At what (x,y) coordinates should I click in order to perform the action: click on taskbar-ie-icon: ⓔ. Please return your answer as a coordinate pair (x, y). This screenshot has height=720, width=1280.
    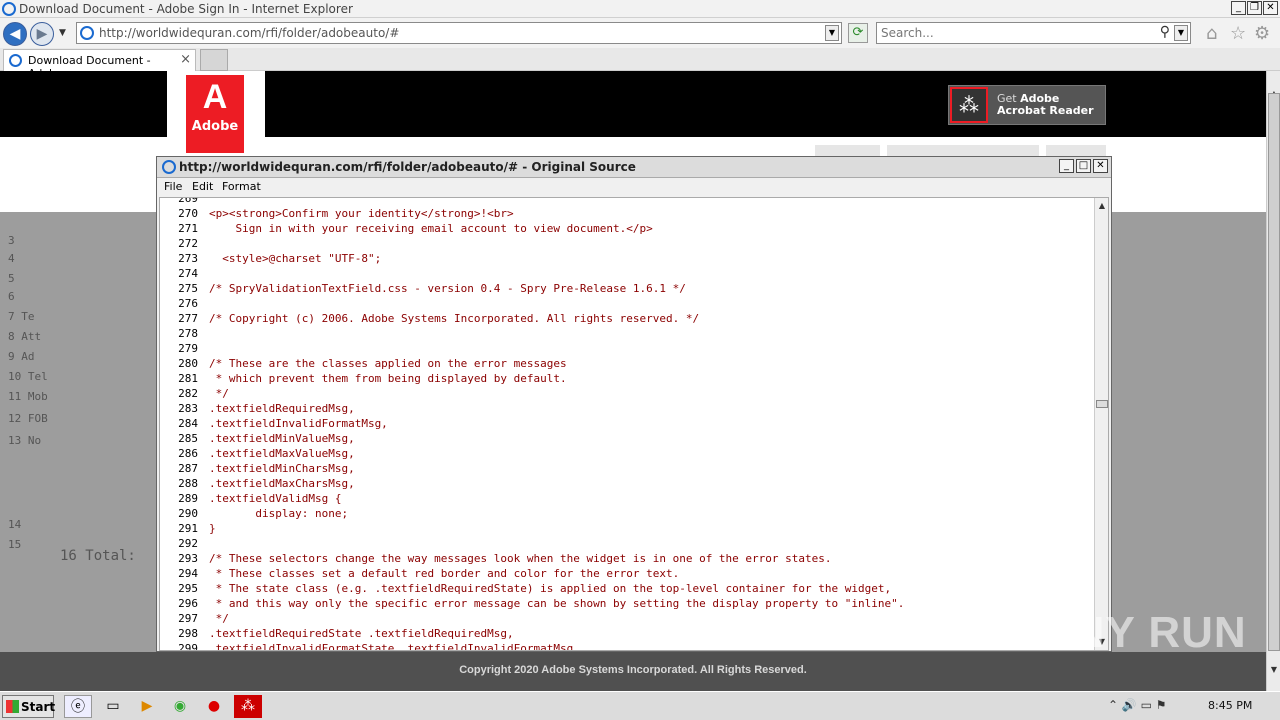
    Looking at the image, I should click on (78, 706).